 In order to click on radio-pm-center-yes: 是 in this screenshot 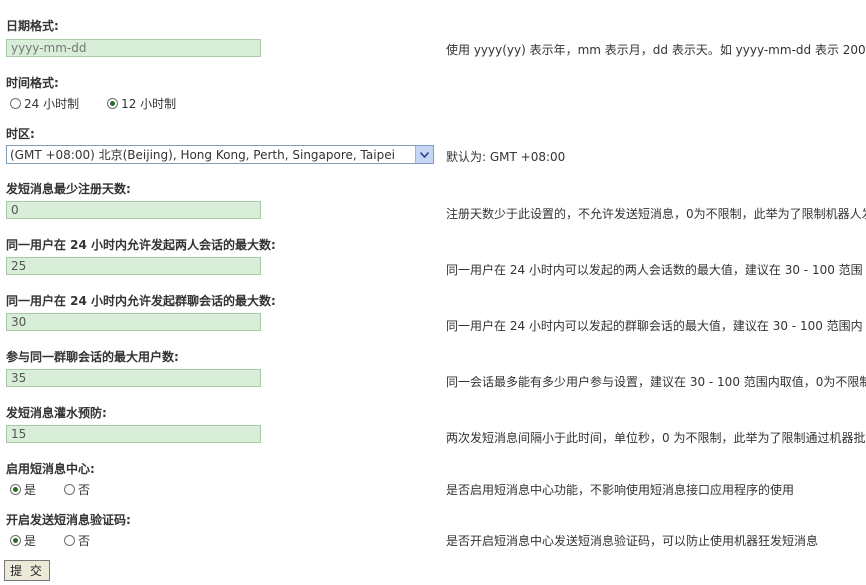, I will do `click(23, 489)`.